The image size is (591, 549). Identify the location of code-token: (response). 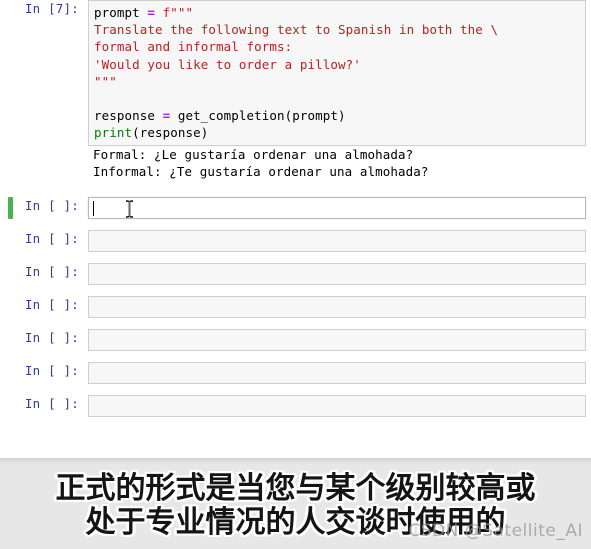
(170, 133).